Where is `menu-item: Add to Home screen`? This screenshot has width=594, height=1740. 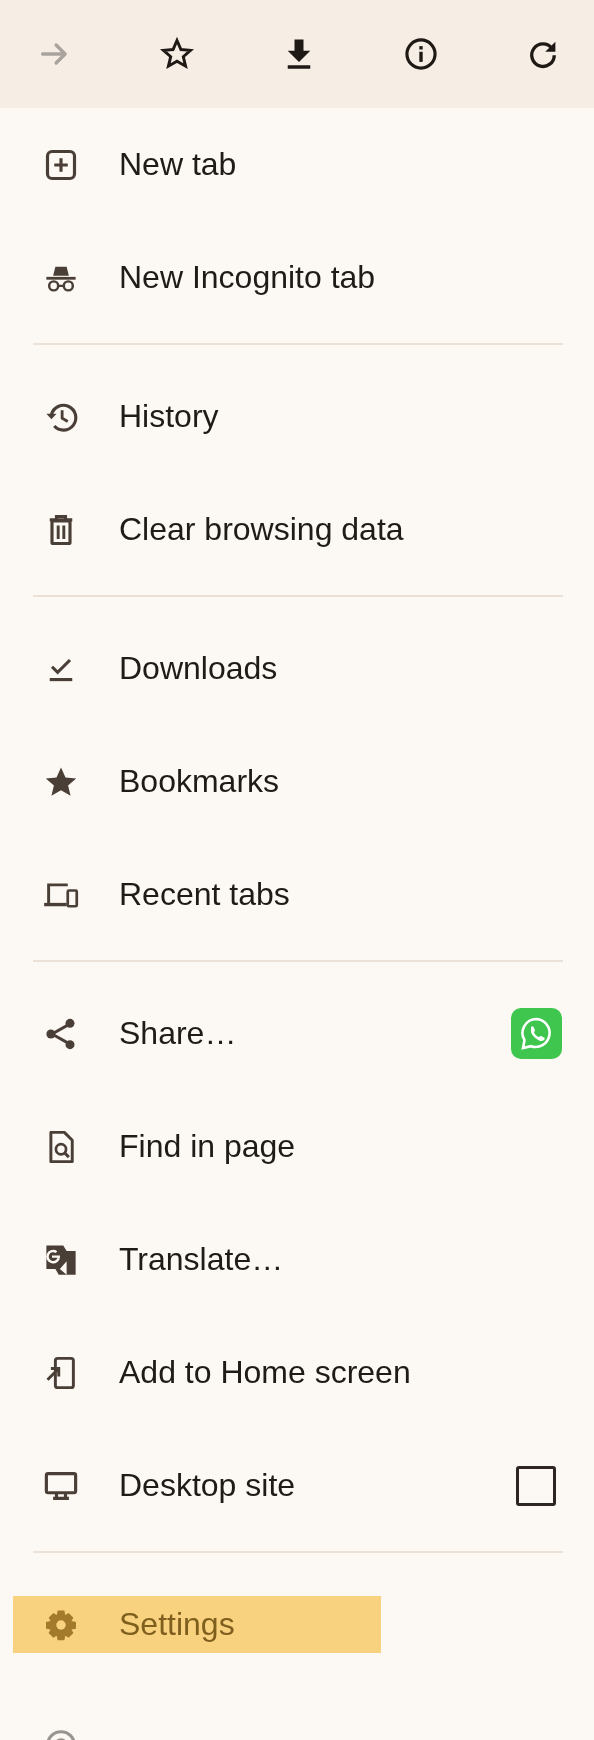 menu-item: Add to Home screen is located at coordinates (287, 1372).